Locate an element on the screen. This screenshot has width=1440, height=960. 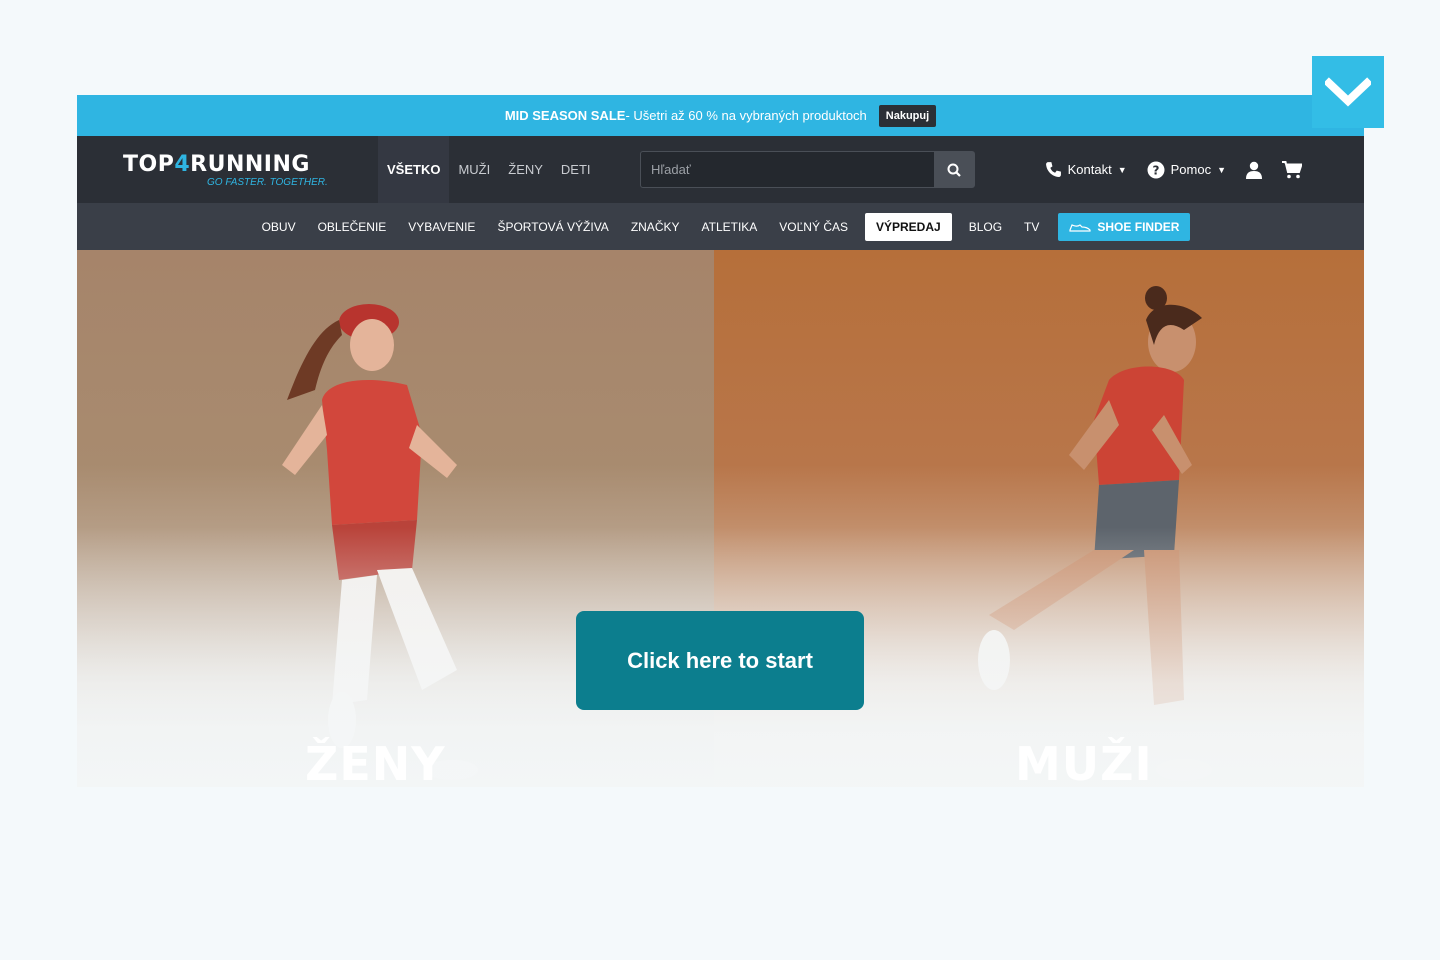
site-logo: TOP4RUNNING GO FASTER. TOGETHER. is located at coordinates (225, 170).